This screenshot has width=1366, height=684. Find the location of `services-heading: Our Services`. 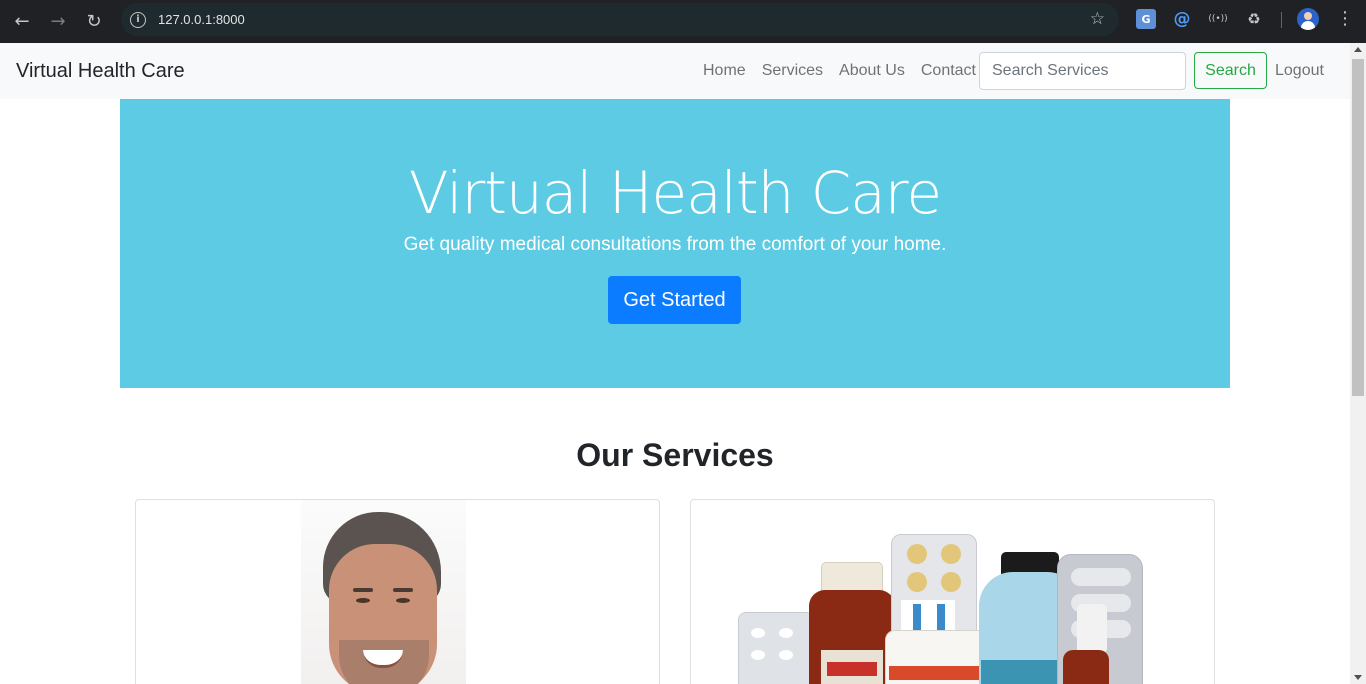

services-heading: Our Services is located at coordinates (675, 455).